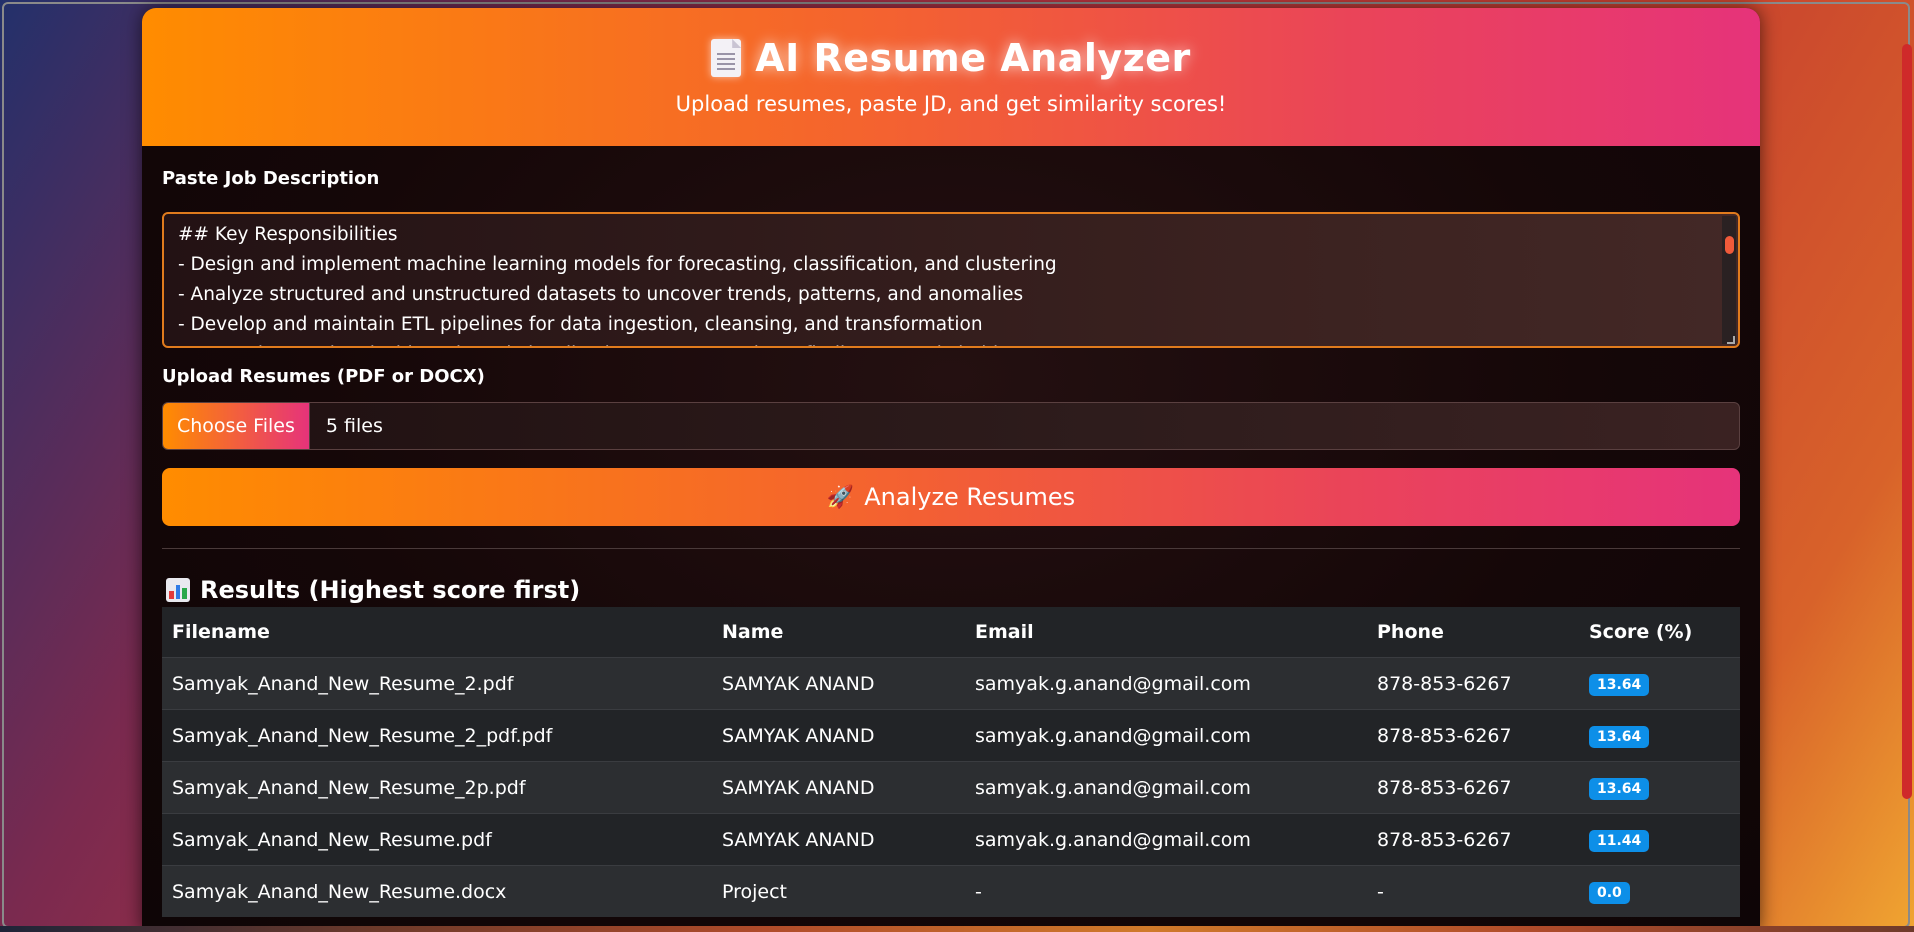  What do you see at coordinates (1659, 839) in the screenshot?
I see `cell-score: 11.44` at bounding box center [1659, 839].